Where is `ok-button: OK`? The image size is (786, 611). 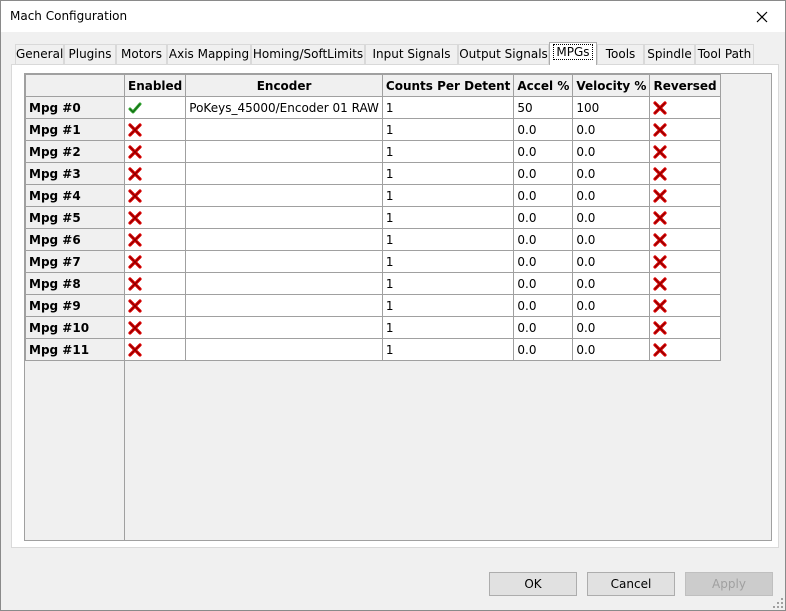
ok-button: OK is located at coordinates (533, 584).